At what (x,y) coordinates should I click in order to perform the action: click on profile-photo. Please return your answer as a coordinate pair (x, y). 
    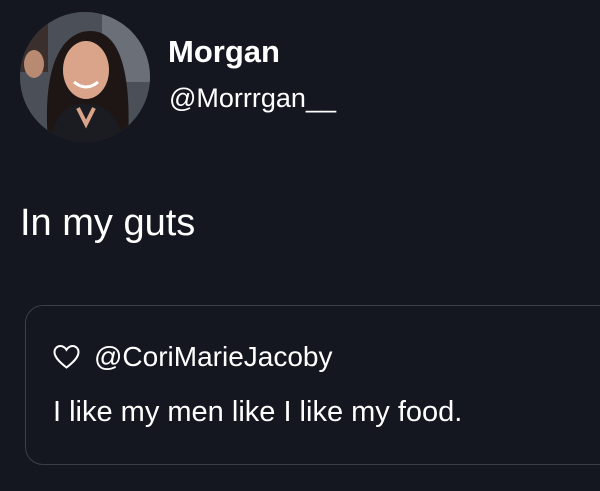
    Looking at the image, I should click on (85, 77).